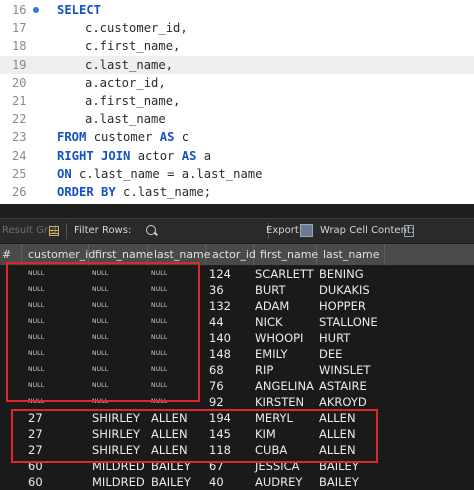 The width and height of the screenshot is (474, 490). What do you see at coordinates (283, 450) in the screenshot?
I see `cell-actor-first-name: CUBA` at bounding box center [283, 450].